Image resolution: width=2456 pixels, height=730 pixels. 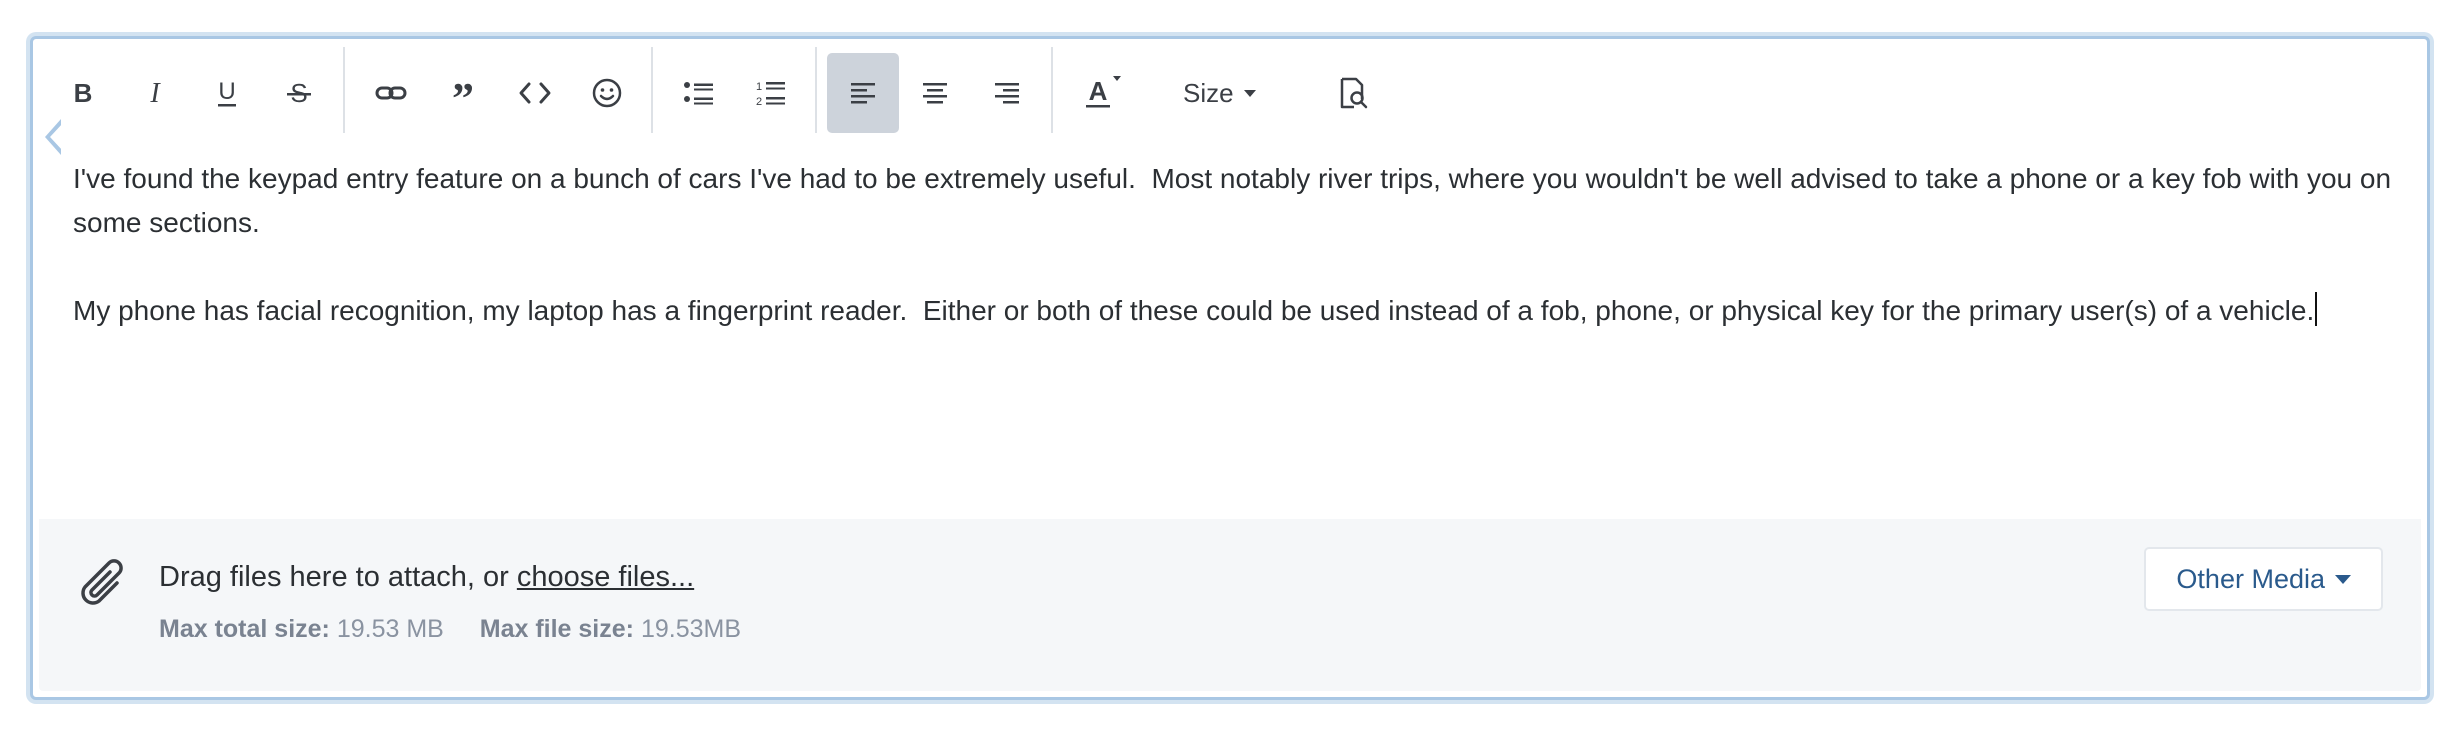 I want to click on underline-button: U, so click(x=227, y=93).